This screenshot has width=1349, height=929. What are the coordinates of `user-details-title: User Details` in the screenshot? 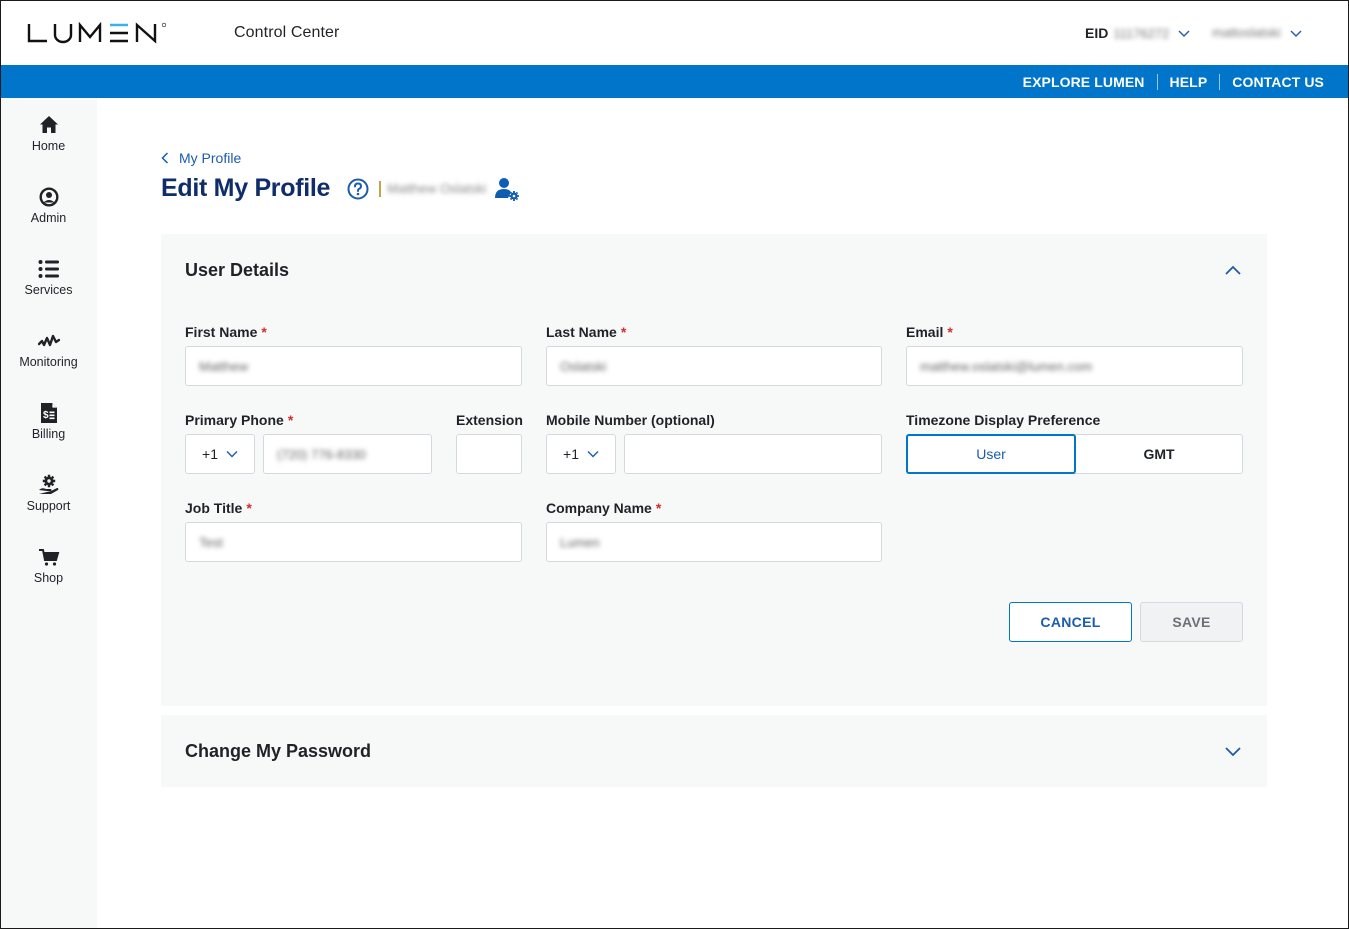 It's located at (237, 270).